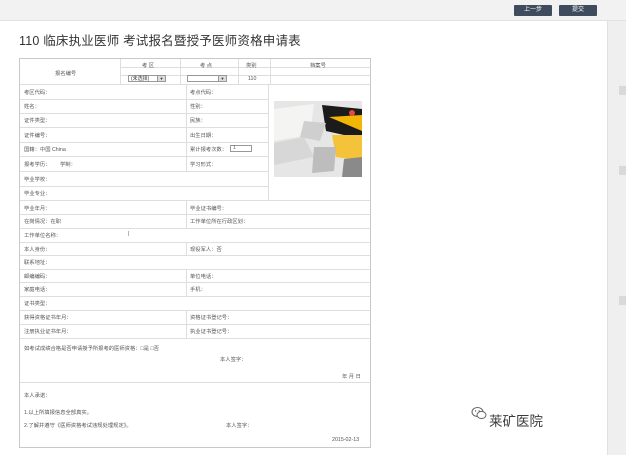 This screenshot has height=455, width=626. Describe the element at coordinates (48, 318) in the screenshot. I see `qual-cert-year-field: 获得资格证书年月：` at that location.